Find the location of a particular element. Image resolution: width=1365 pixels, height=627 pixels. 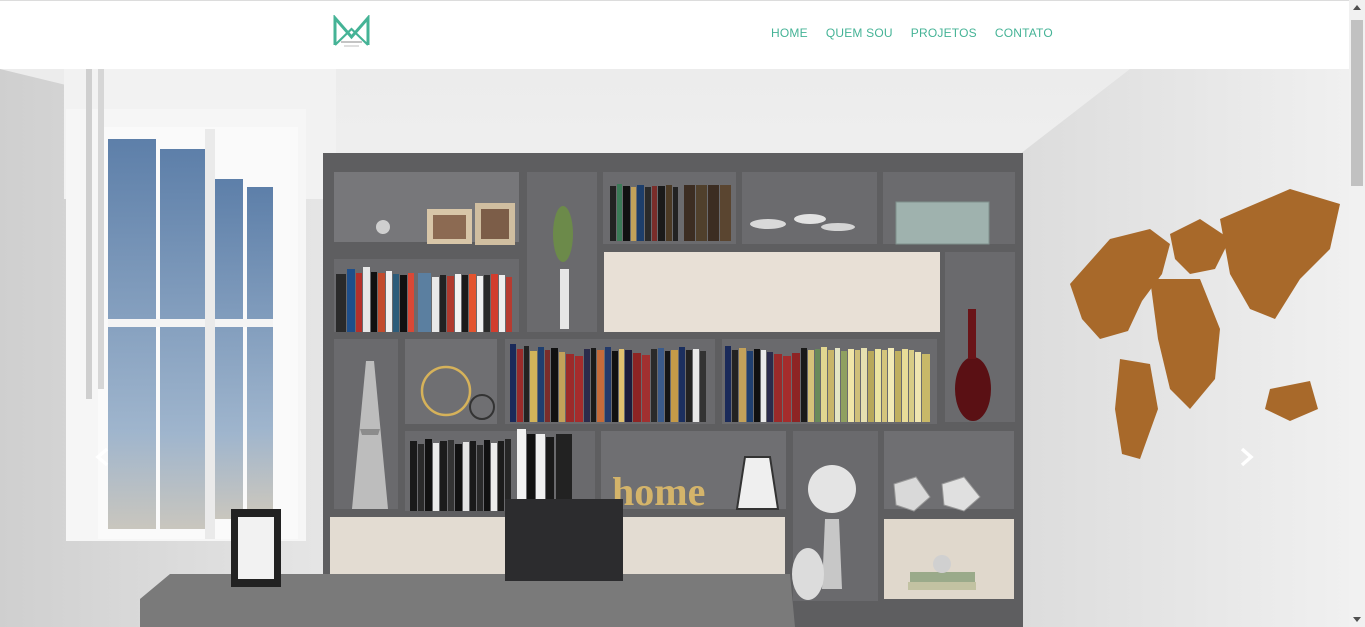

scroll-up-arrow-icon is located at coordinates (1357, 8).